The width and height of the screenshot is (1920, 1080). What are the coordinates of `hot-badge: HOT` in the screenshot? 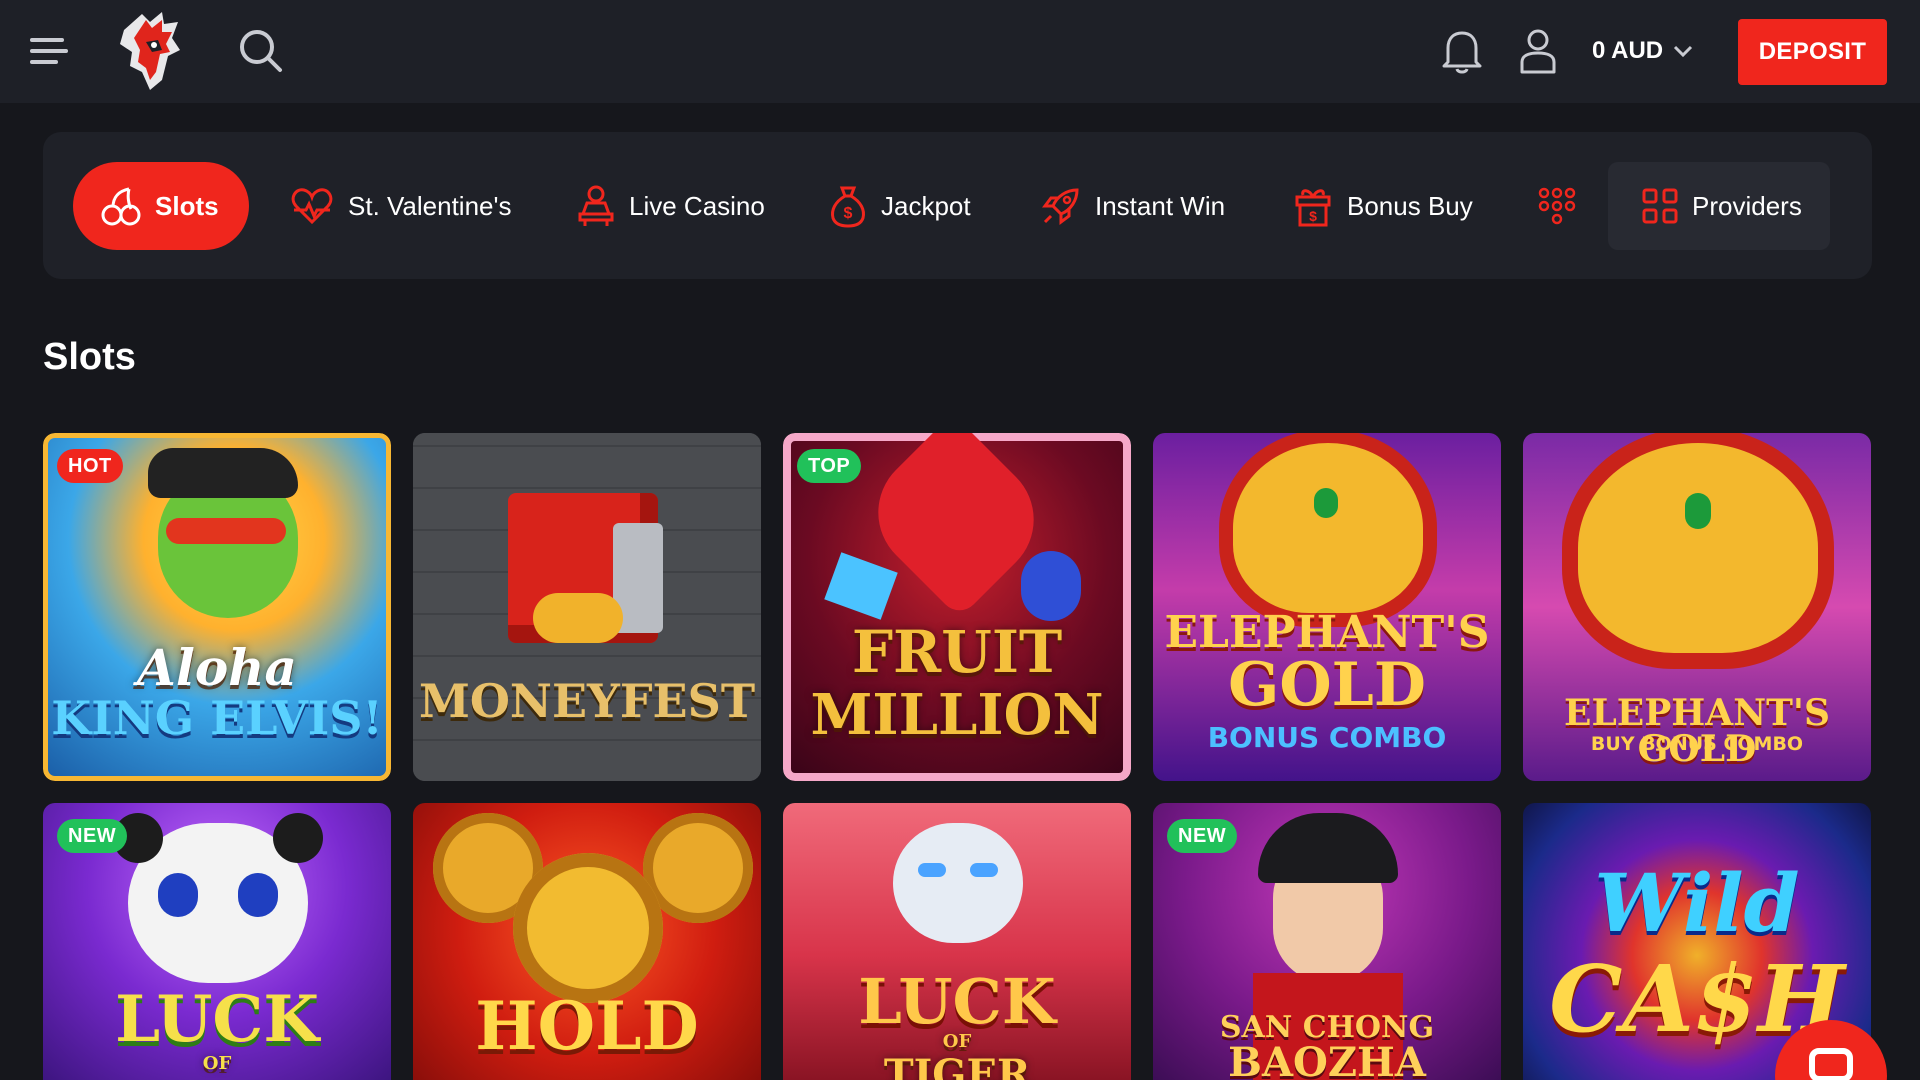 It's located at (90, 466).